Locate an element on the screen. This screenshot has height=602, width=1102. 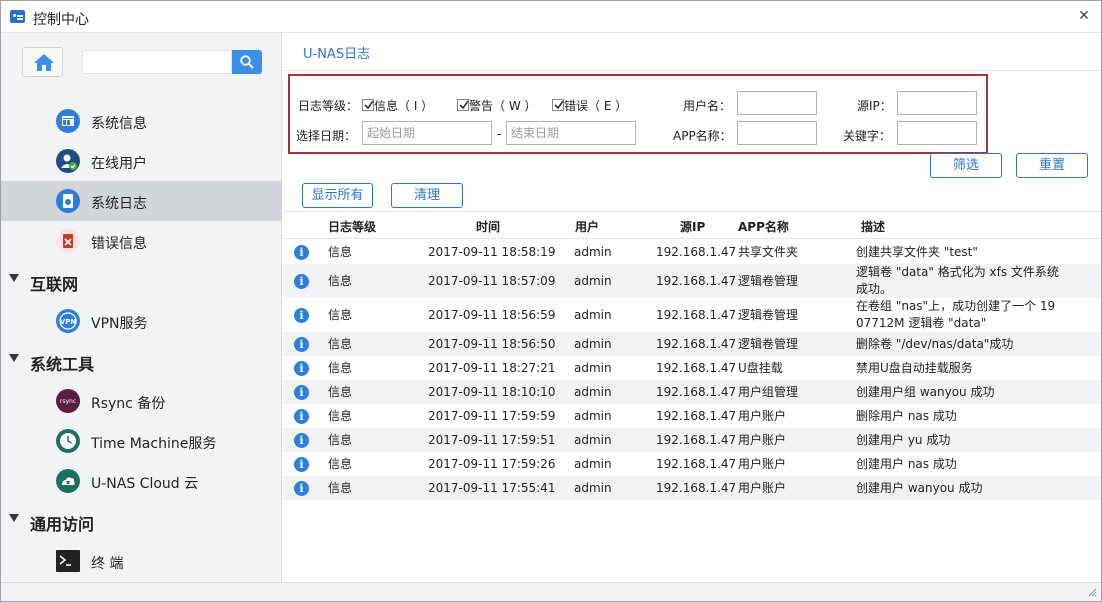
app-name-input is located at coordinates (777, 133).